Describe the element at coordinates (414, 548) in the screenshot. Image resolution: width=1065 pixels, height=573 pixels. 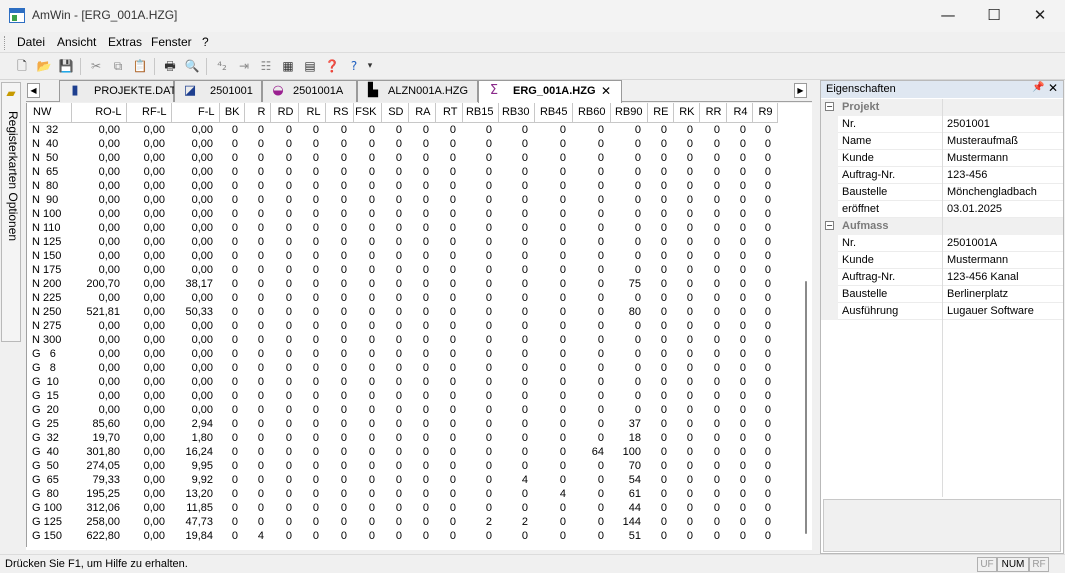
I see `horizontal-scrollbar` at that location.